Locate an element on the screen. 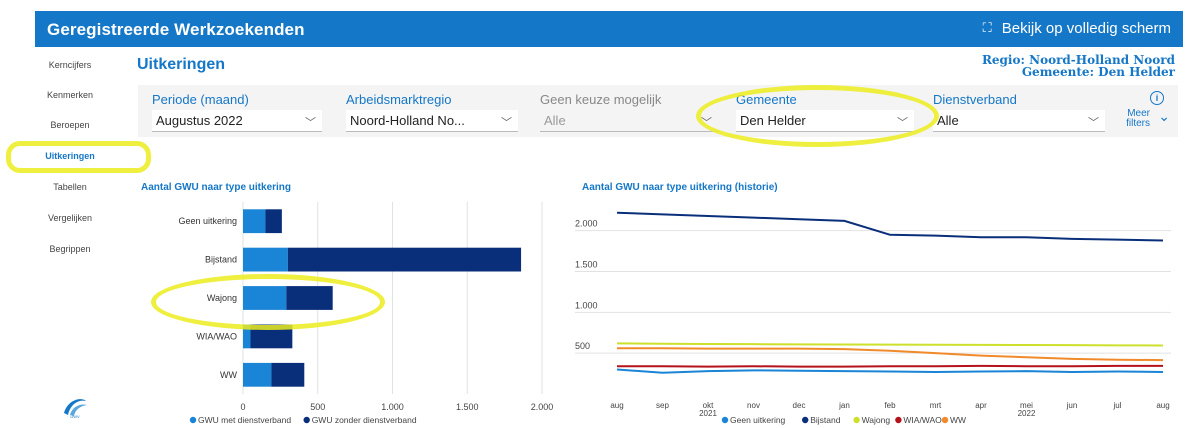 The height and width of the screenshot is (428, 1194). legend-label: WW is located at coordinates (958, 420).